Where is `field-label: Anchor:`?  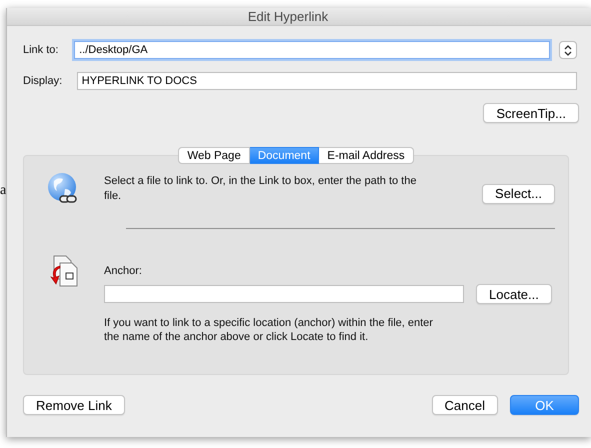 field-label: Anchor: is located at coordinates (123, 271).